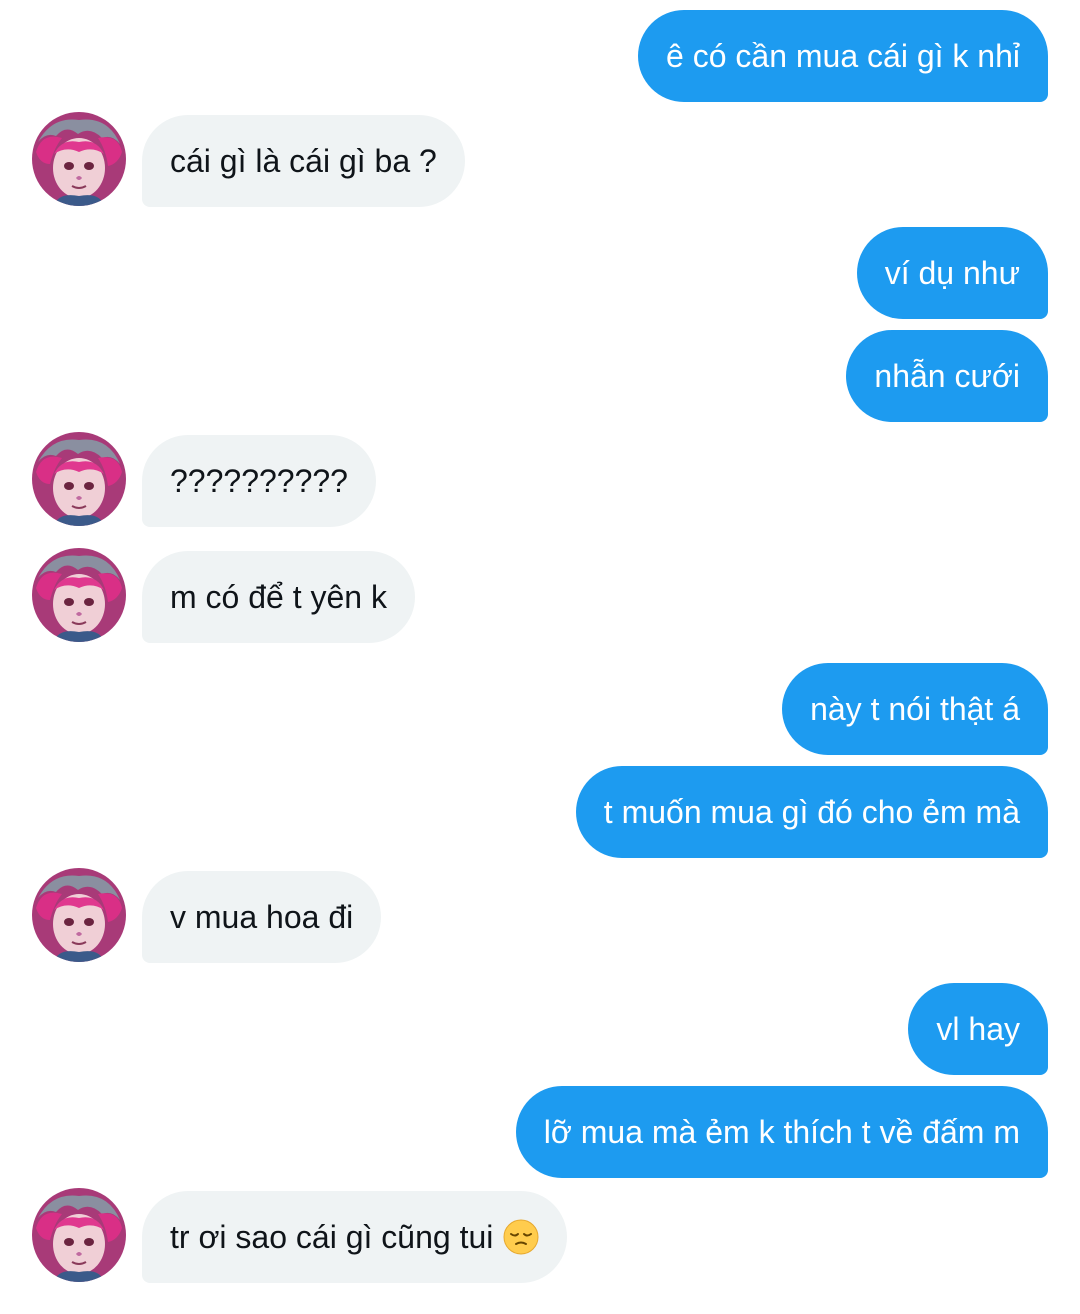 This screenshot has height=1314, width=1080. I want to click on message-text: vl hay, so click(978, 1028).